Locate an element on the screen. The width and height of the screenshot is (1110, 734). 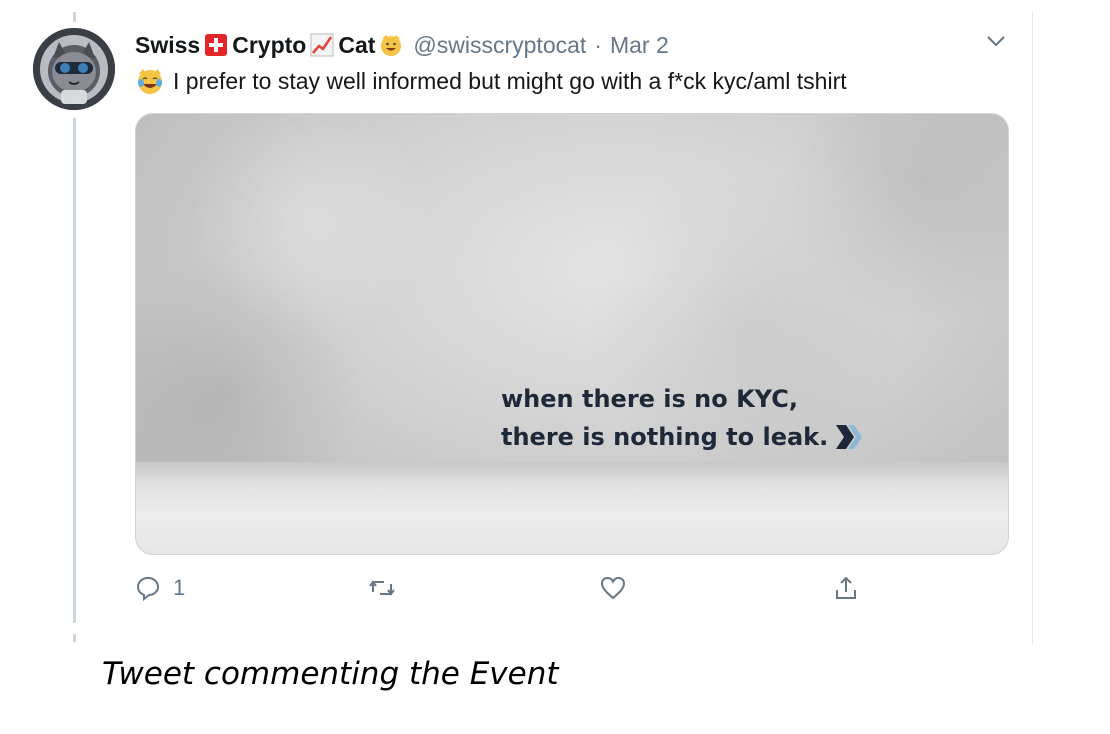
name-part-1: Swiss is located at coordinates (168, 44).